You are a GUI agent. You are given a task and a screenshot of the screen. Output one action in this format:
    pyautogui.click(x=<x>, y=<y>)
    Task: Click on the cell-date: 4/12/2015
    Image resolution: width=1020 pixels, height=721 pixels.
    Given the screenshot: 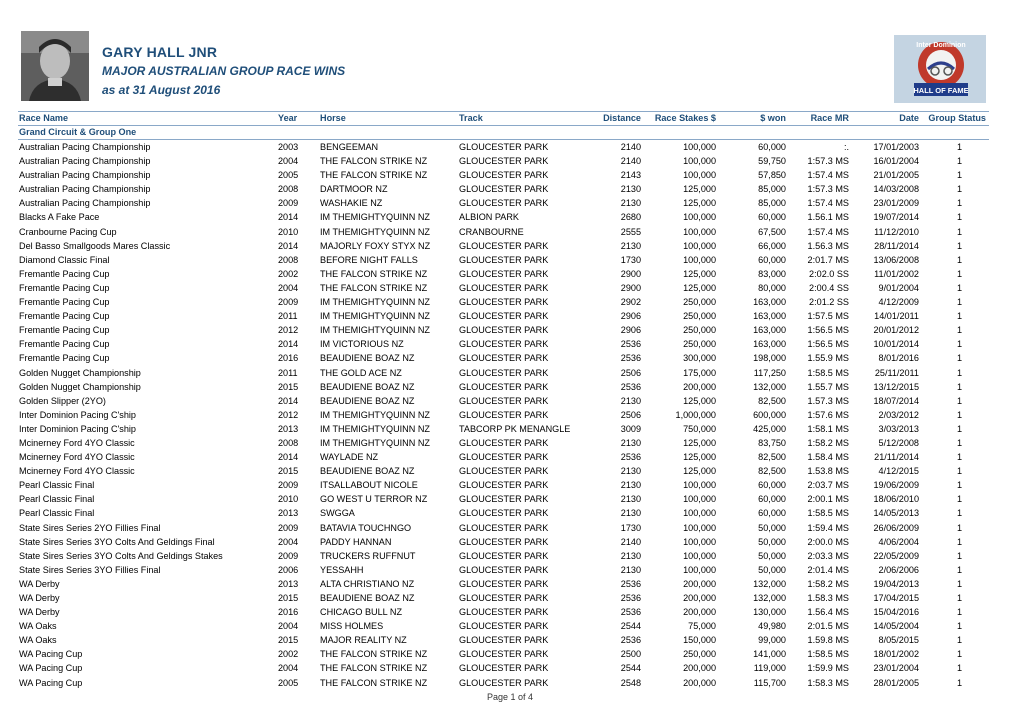 What is the action you would take?
    pyautogui.click(x=898, y=471)
    